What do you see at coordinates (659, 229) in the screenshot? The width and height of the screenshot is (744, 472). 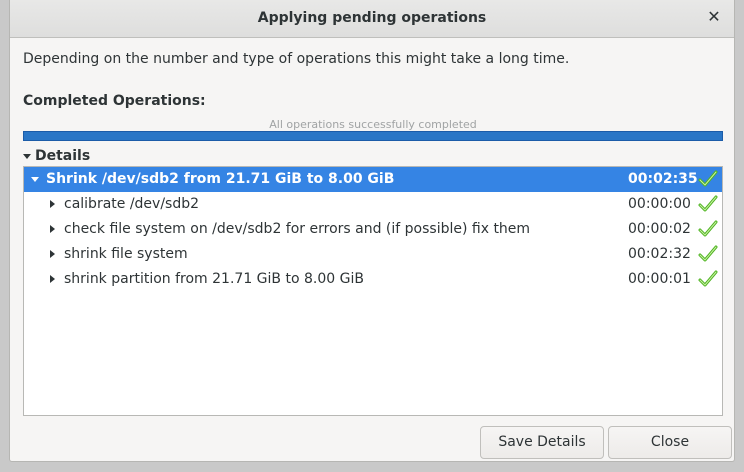 I see `operation-time: 00:00:02` at bounding box center [659, 229].